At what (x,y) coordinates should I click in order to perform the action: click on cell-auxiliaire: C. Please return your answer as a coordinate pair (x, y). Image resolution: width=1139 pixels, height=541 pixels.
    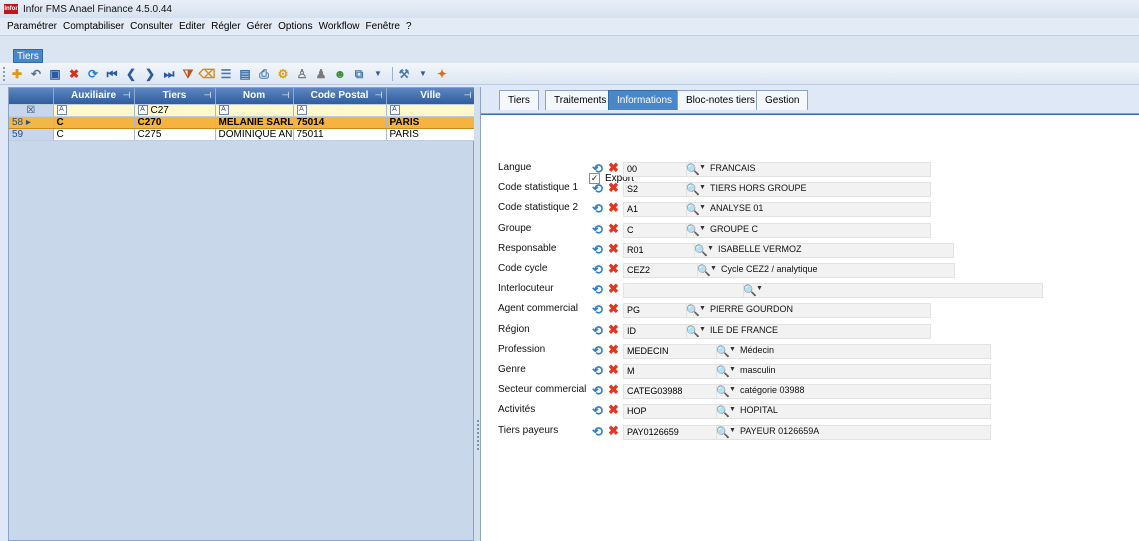
    Looking at the image, I should click on (94, 122).